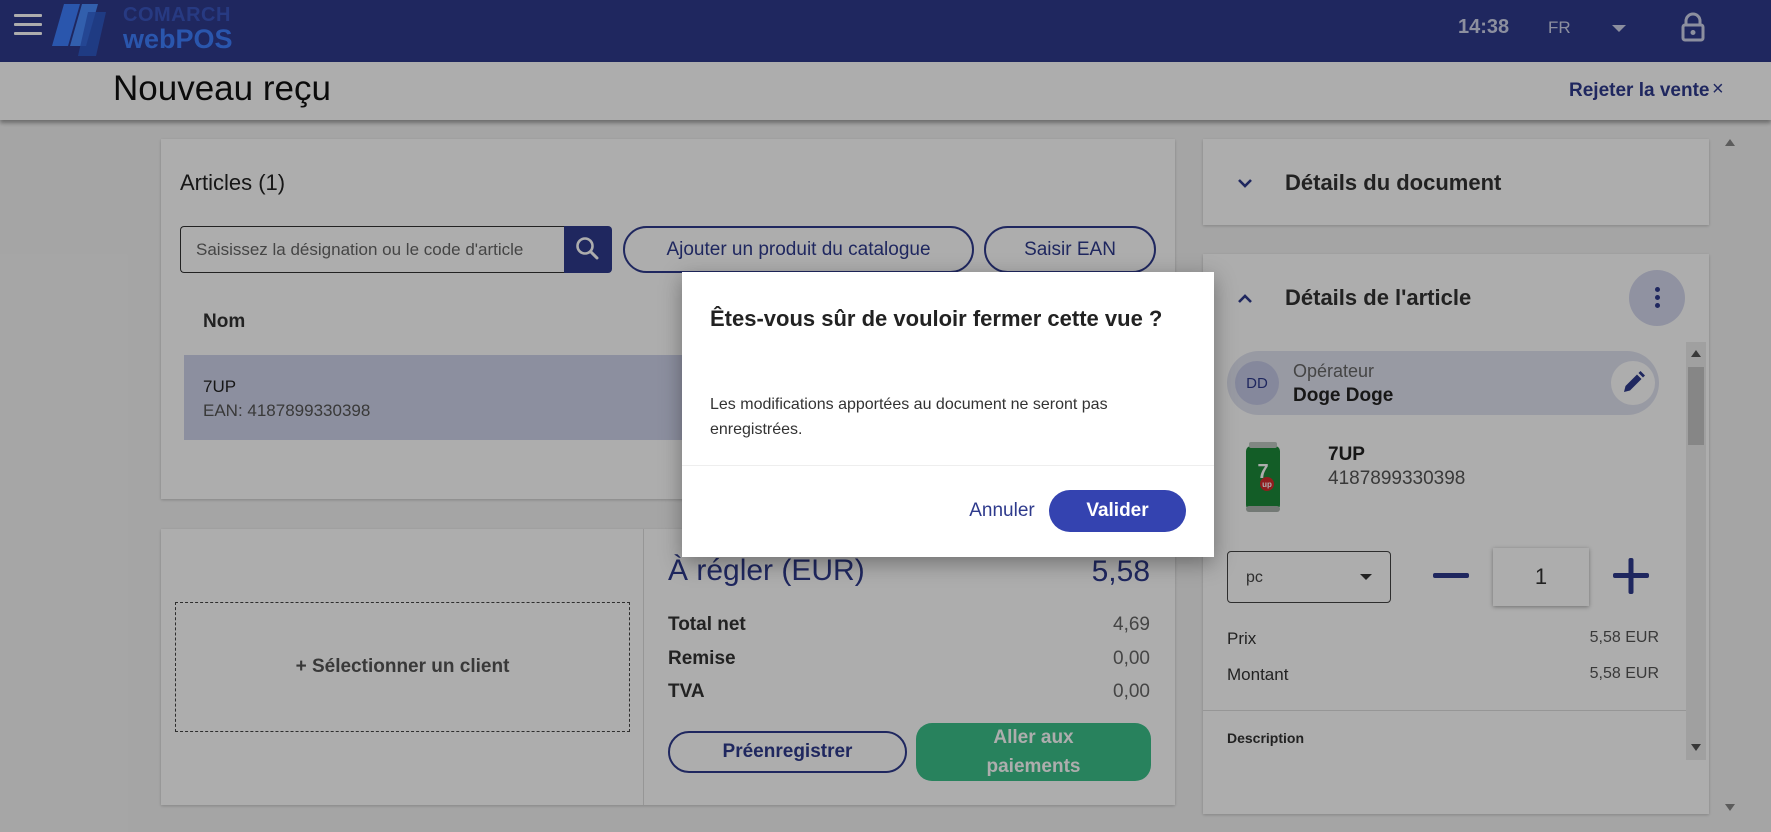  Describe the element at coordinates (1117, 511) in the screenshot. I see `confirm-button: Valider` at that location.